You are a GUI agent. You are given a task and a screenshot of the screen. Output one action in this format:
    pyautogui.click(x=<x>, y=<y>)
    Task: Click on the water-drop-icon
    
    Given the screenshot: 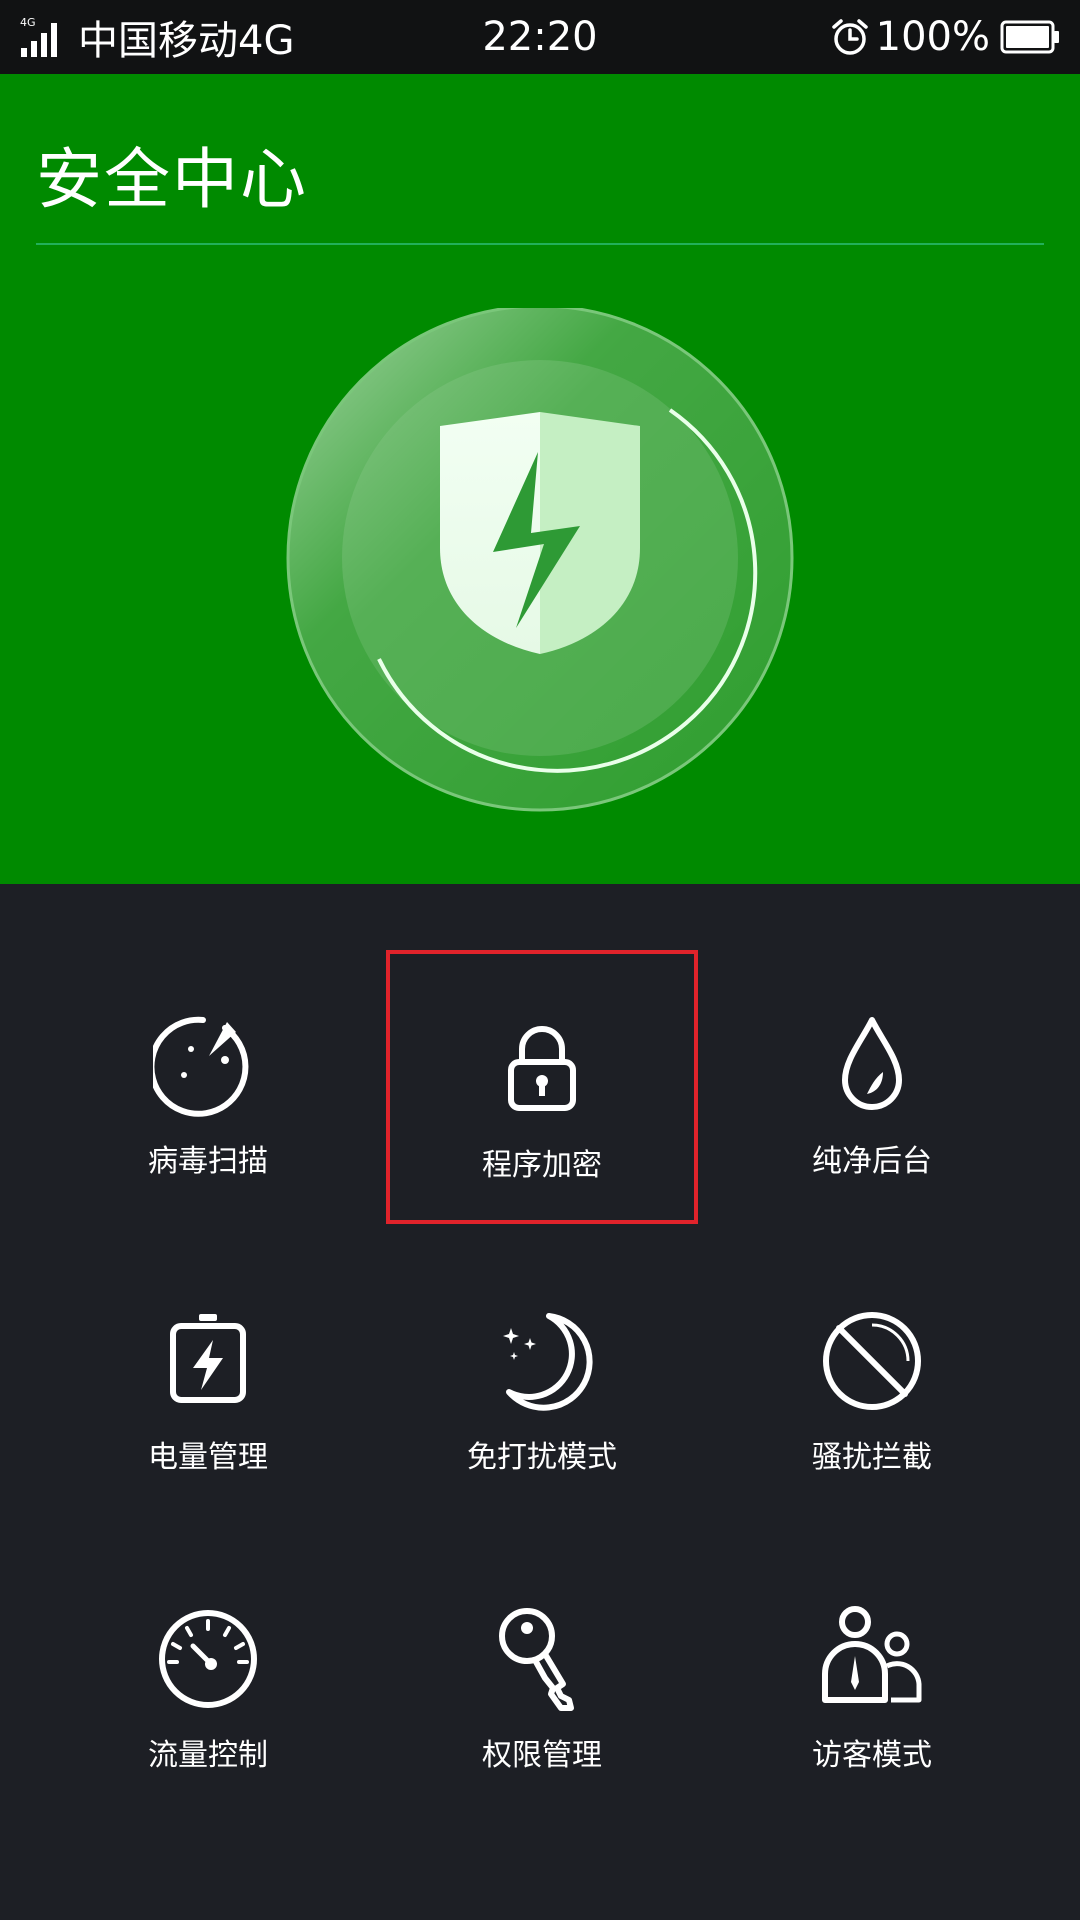 What is the action you would take?
    pyautogui.click(x=872, y=1063)
    